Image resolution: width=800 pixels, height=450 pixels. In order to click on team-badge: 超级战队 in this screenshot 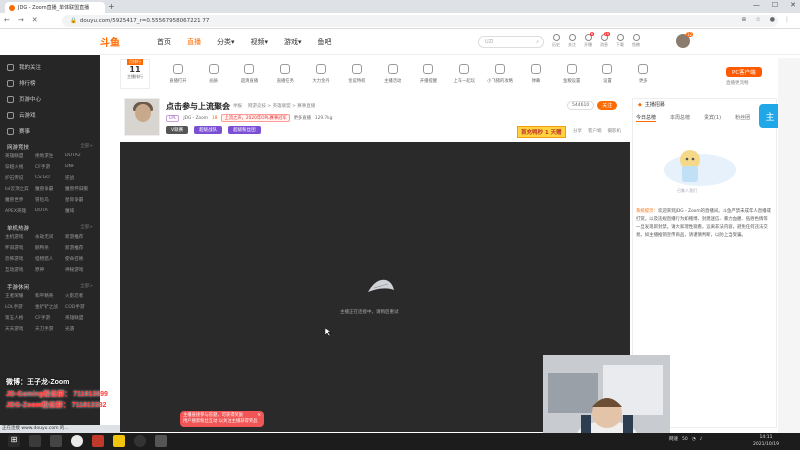, I will do `click(208, 130)`.